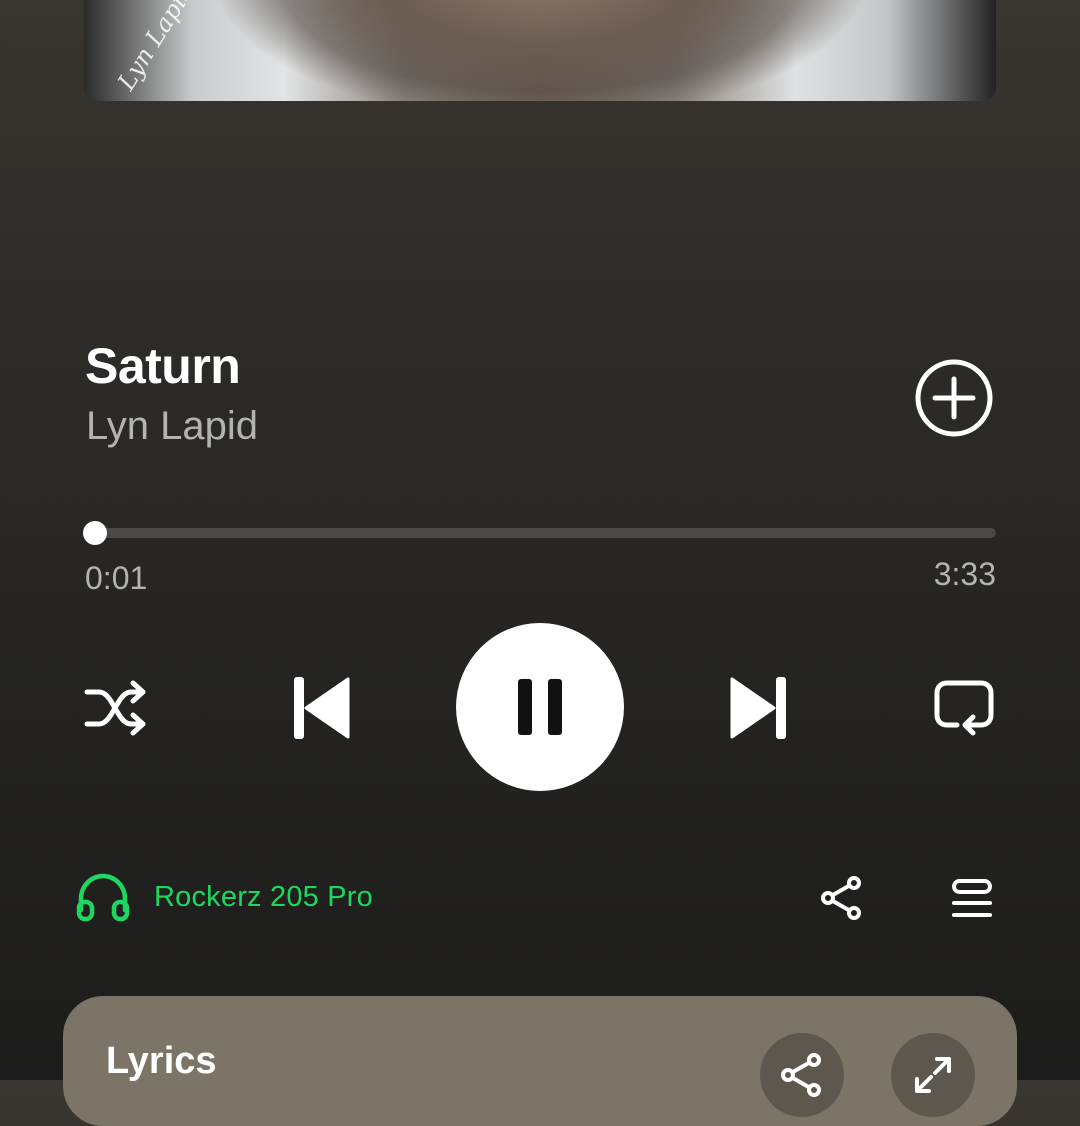 This screenshot has width=1080, height=1126. What do you see at coordinates (94, 533) in the screenshot?
I see `progress-knob` at bounding box center [94, 533].